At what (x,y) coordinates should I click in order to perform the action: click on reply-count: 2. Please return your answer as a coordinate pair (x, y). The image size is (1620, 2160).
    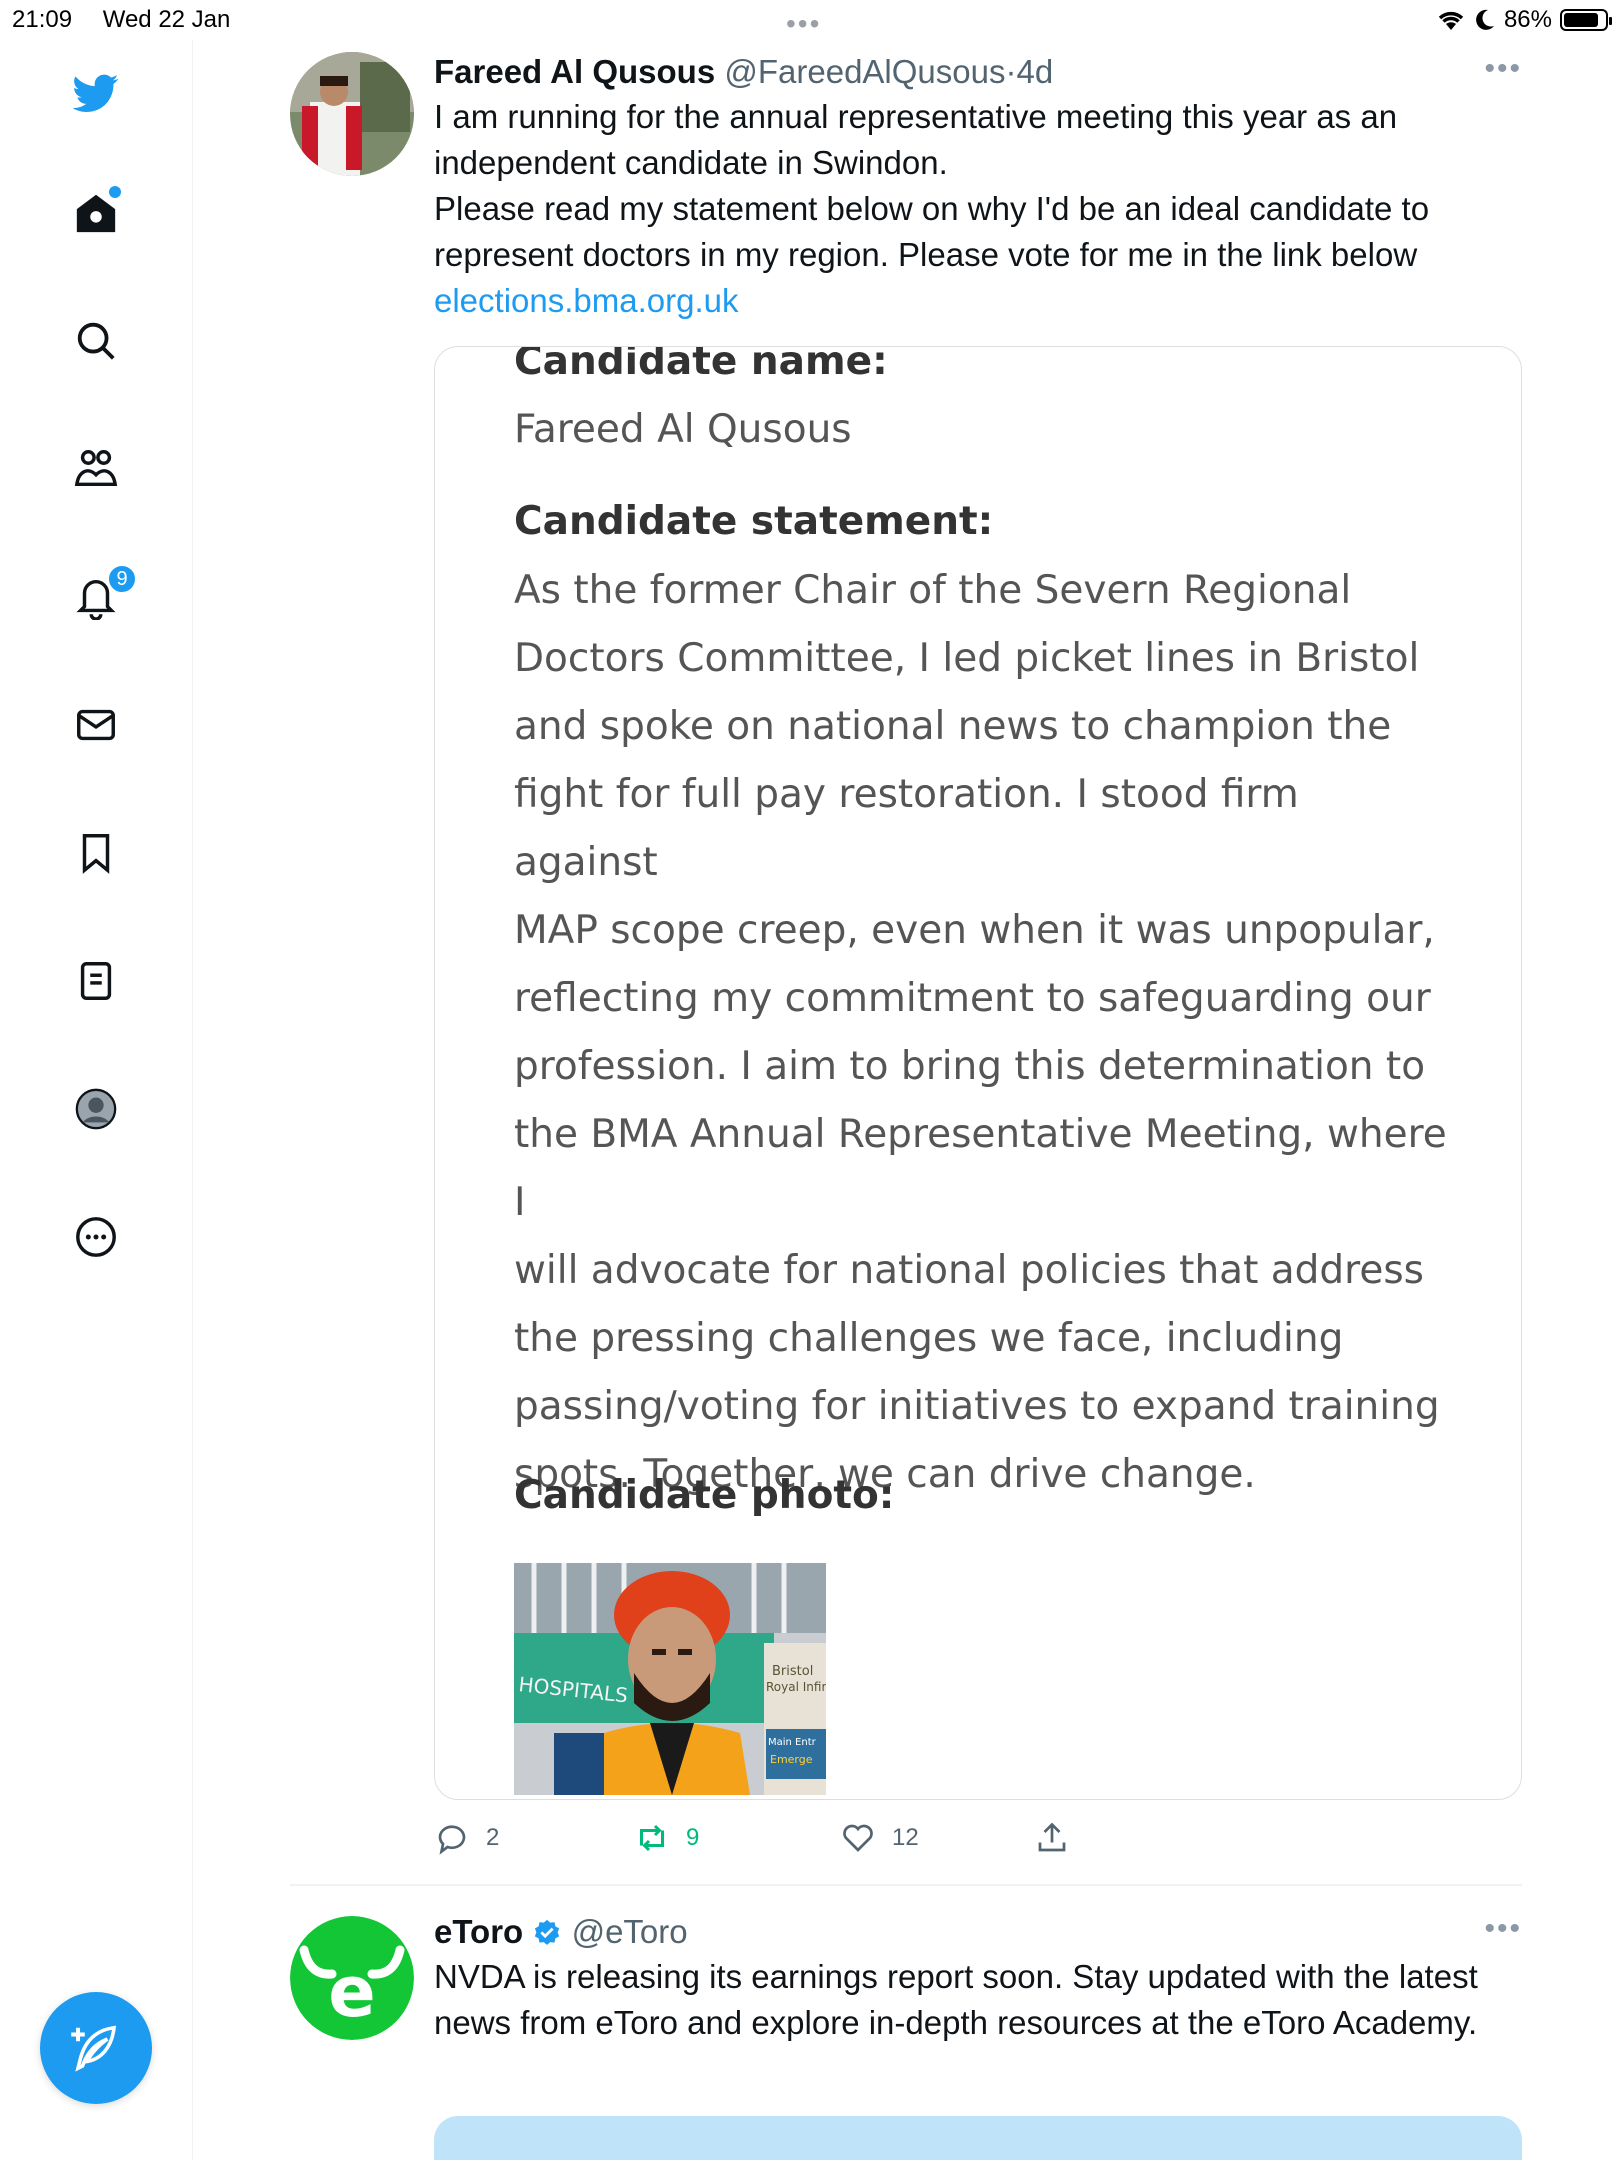
    Looking at the image, I should click on (493, 1837).